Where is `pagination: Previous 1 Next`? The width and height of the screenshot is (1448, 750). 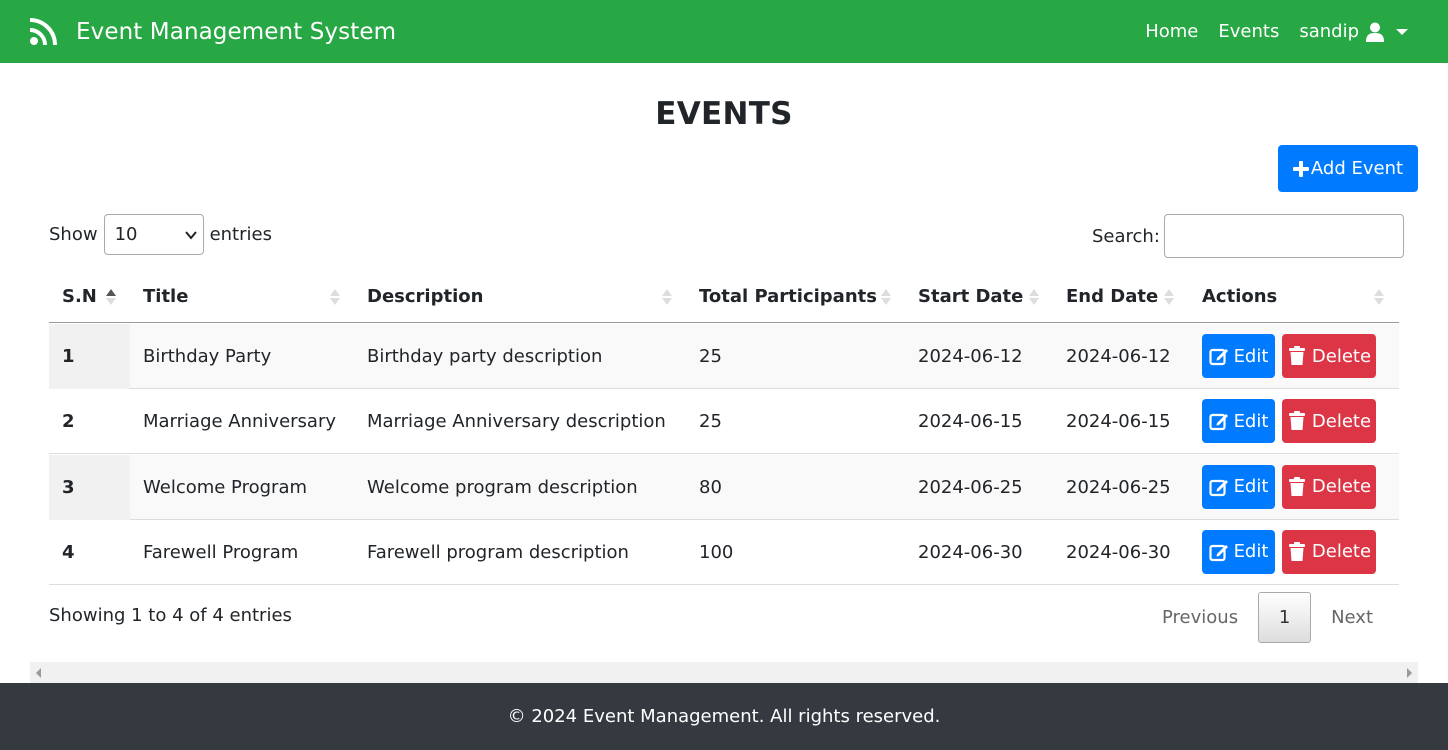
pagination: Previous 1 Next is located at coordinates (1267, 617).